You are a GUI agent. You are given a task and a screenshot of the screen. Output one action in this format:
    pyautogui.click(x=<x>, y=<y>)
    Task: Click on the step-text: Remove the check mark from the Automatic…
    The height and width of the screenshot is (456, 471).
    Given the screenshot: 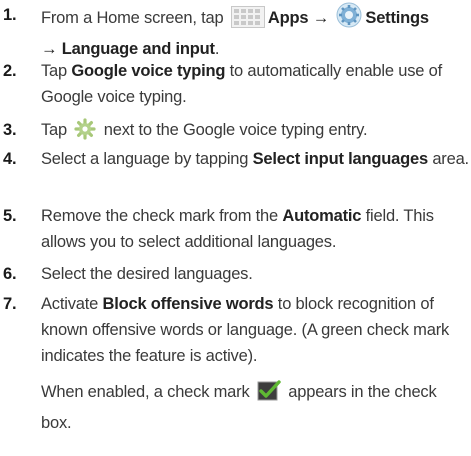 What is the action you would take?
    pyautogui.click(x=237, y=229)
    